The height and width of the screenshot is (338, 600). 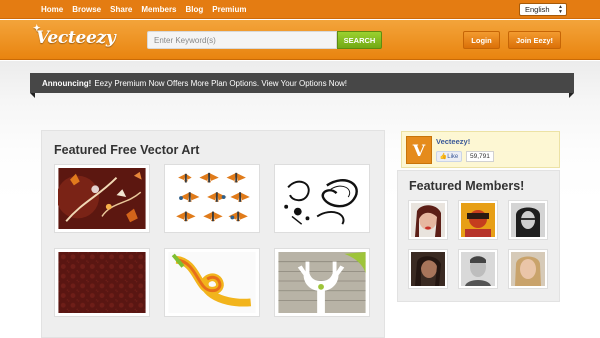 I want to click on search-input: Enter Keyword(s), so click(x=242, y=40).